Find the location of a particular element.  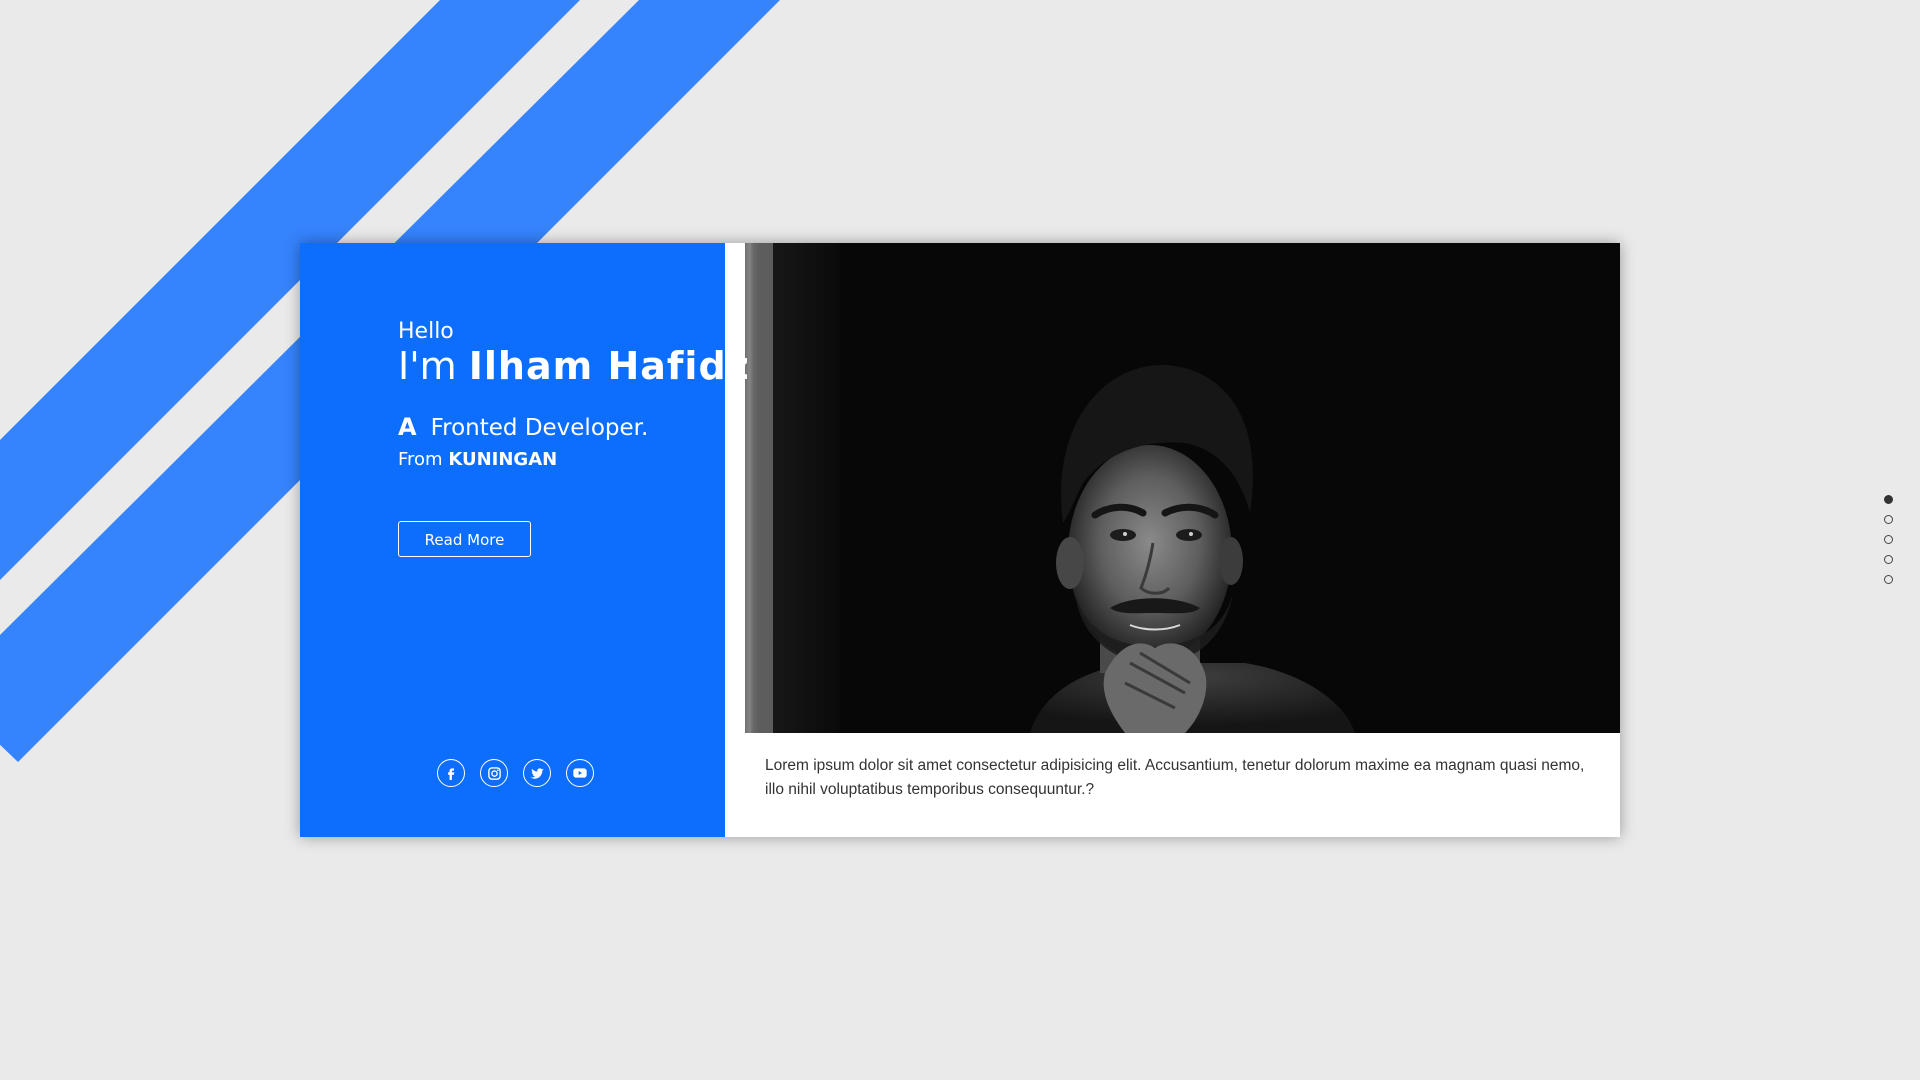

city-name: KUNINGAN is located at coordinates (503, 459).